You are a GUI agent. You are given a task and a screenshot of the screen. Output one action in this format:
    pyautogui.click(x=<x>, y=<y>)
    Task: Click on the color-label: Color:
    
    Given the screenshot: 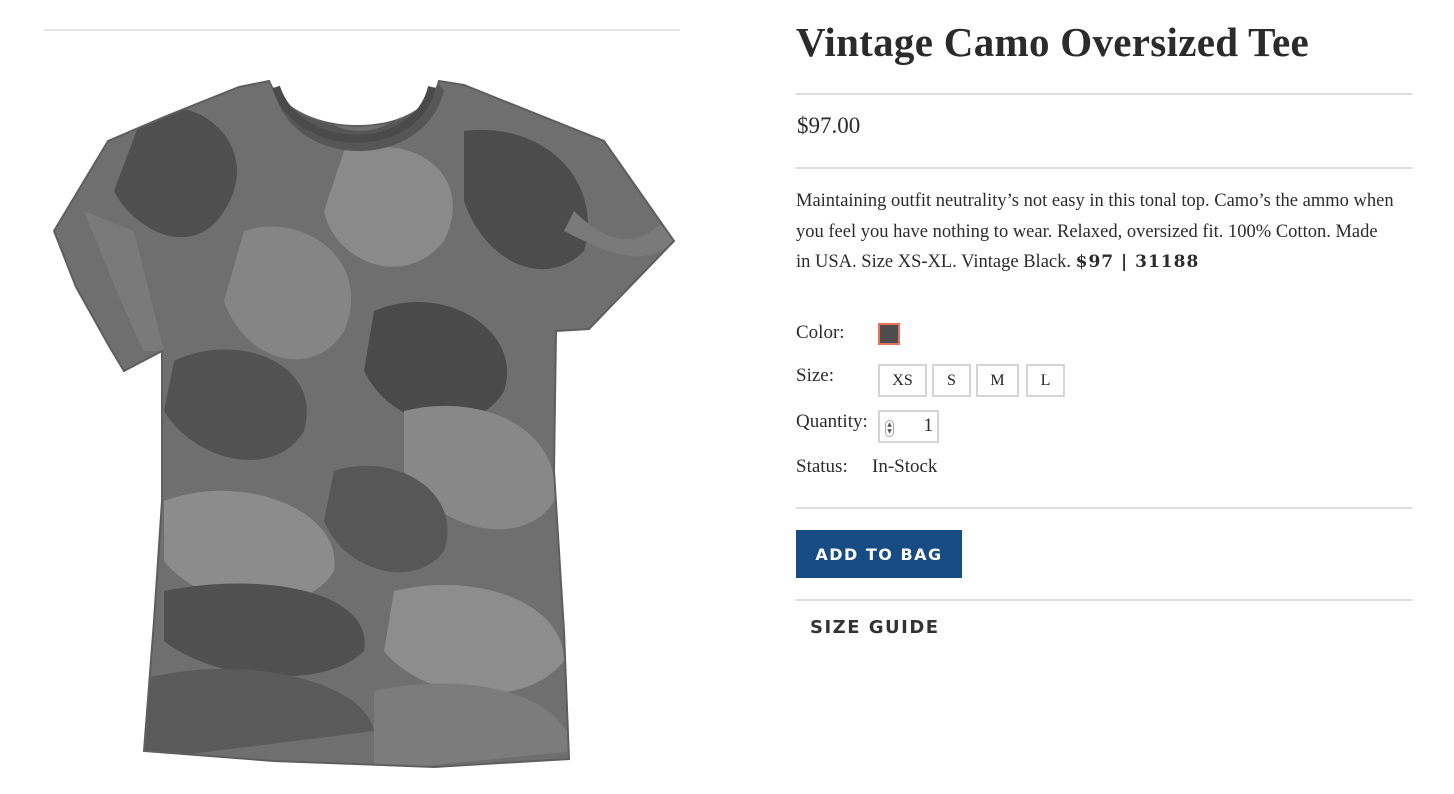 What is the action you would take?
    pyautogui.click(x=820, y=332)
    